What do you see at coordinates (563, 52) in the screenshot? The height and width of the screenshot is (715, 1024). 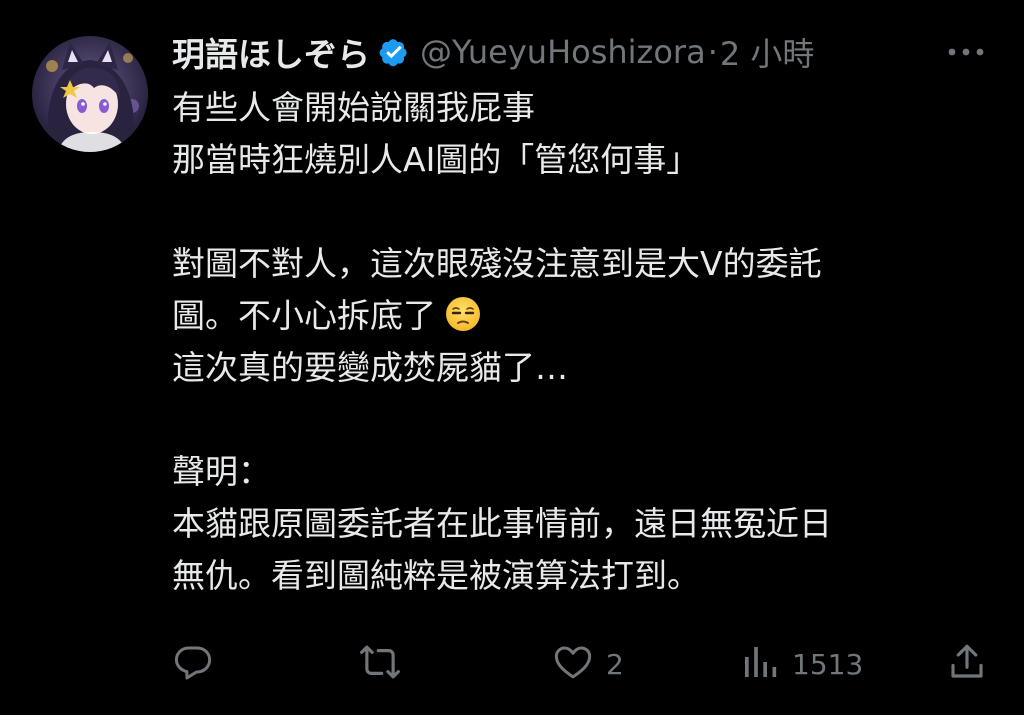 I see `author-handle: @YueyuHoshizora` at bounding box center [563, 52].